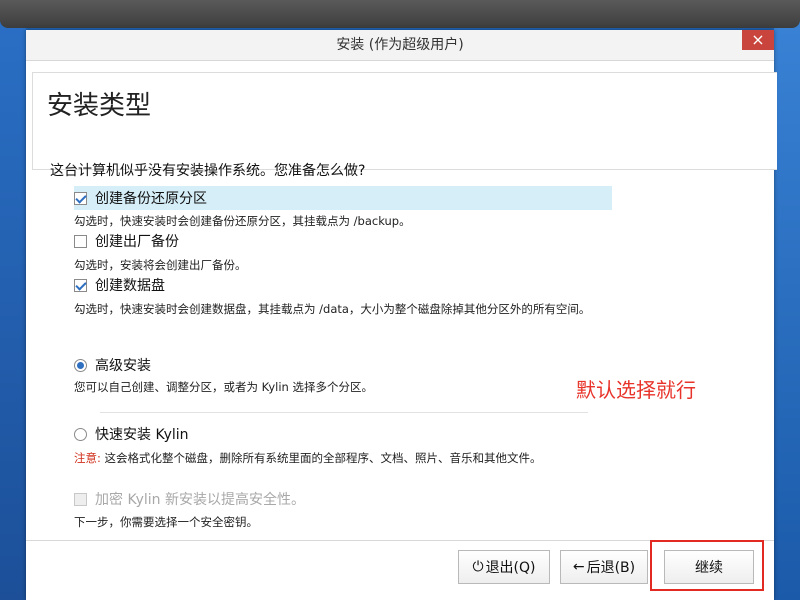 The height and width of the screenshot is (600, 800). I want to click on install-question: 这台计算机似乎没有安装操作系统。您准备怎么做?, so click(208, 171).